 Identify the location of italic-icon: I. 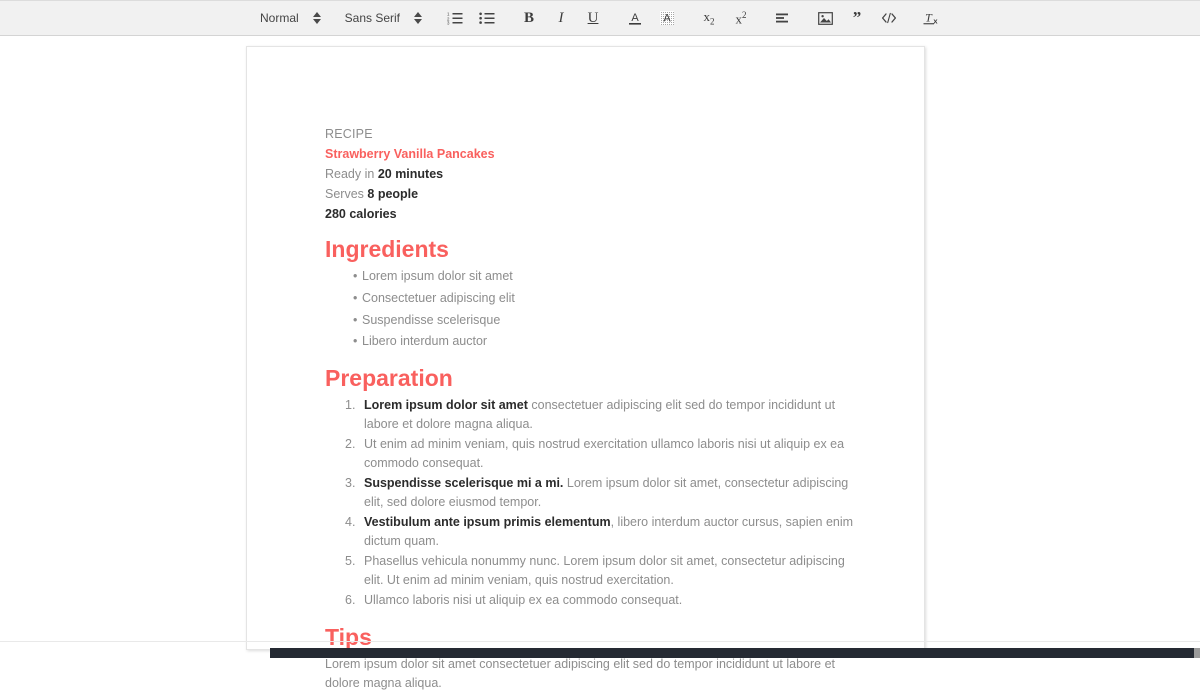
(561, 17).